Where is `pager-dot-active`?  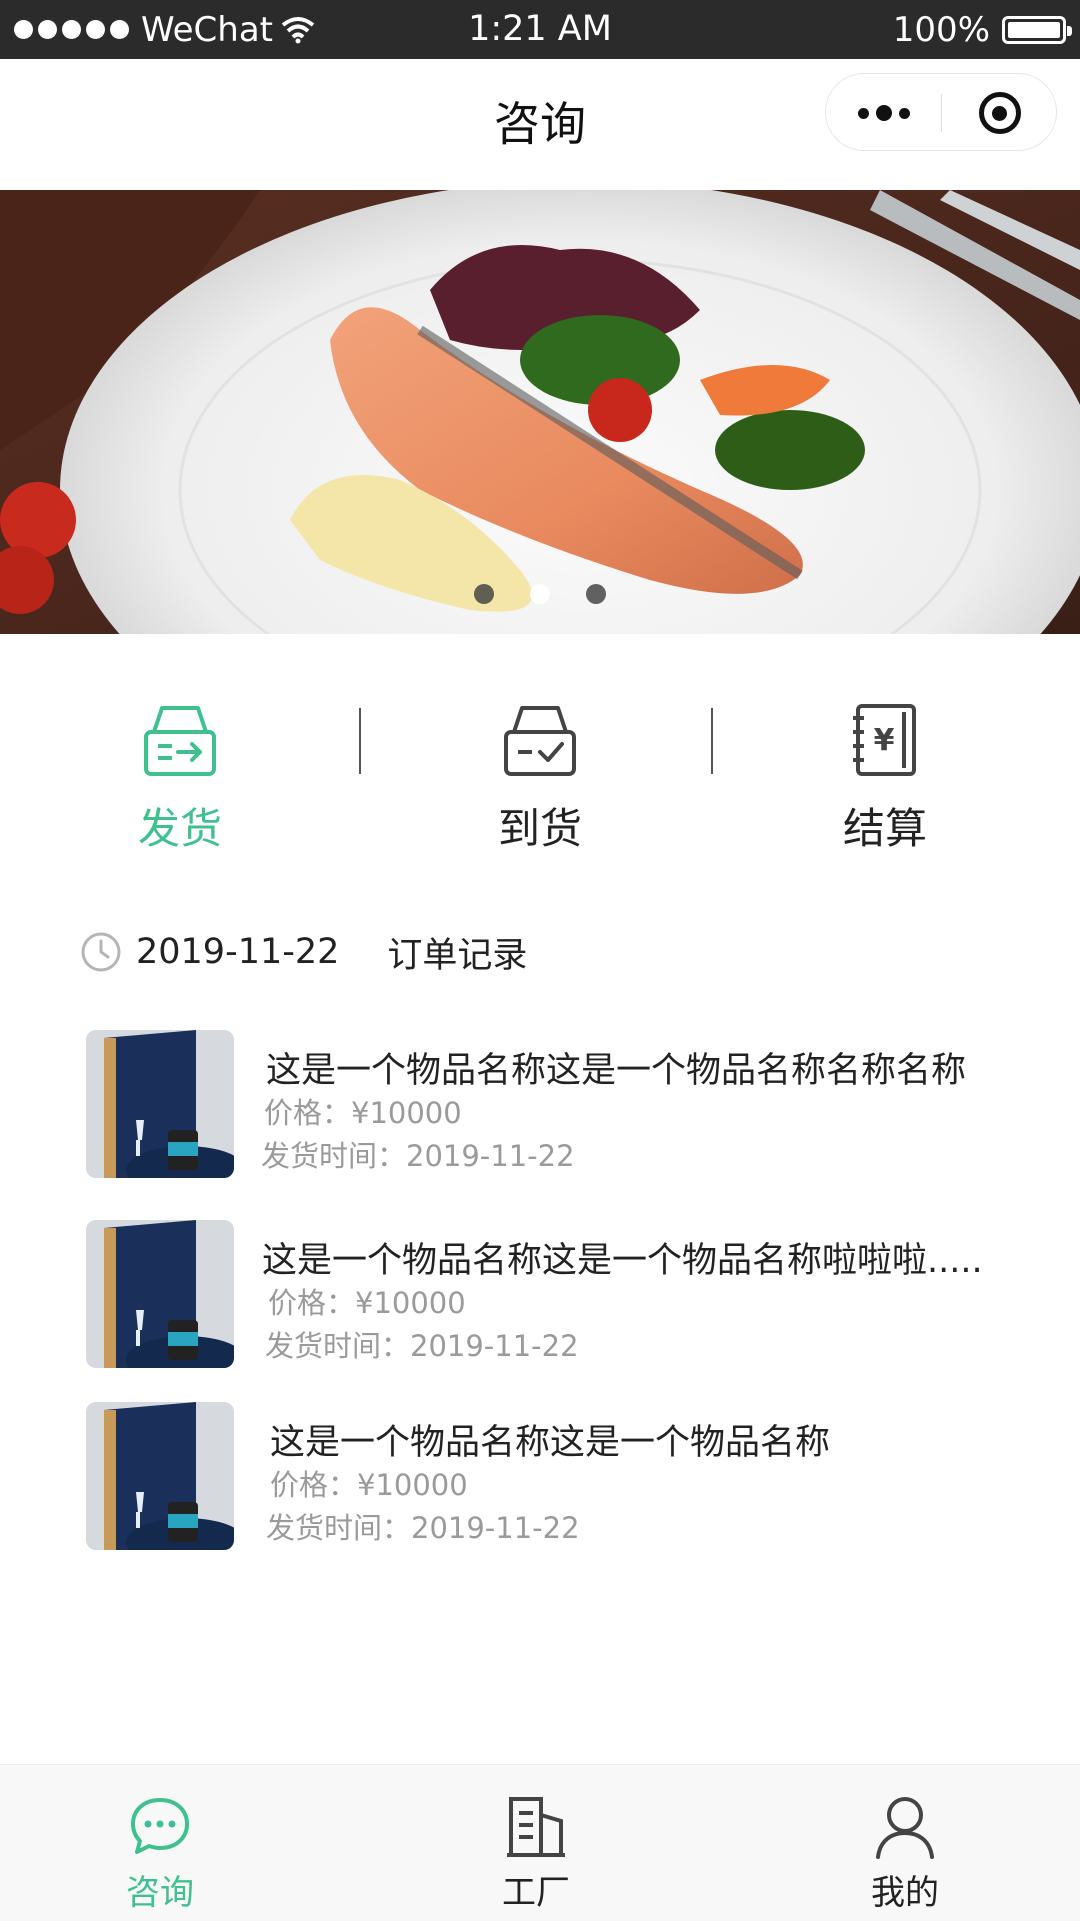 pager-dot-active is located at coordinates (540, 594).